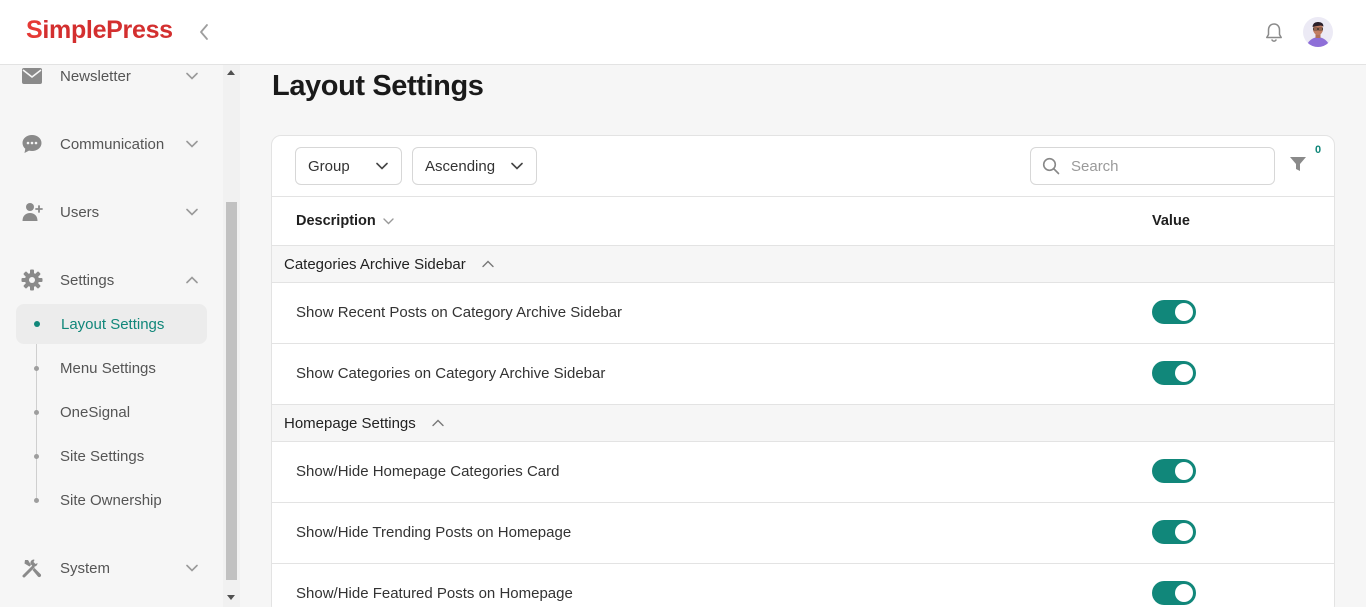 The image size is (1366, 607). Describe the element at coordinates (85, 568) in the screenshot. I see `sidebar-item-label: System` at that location.